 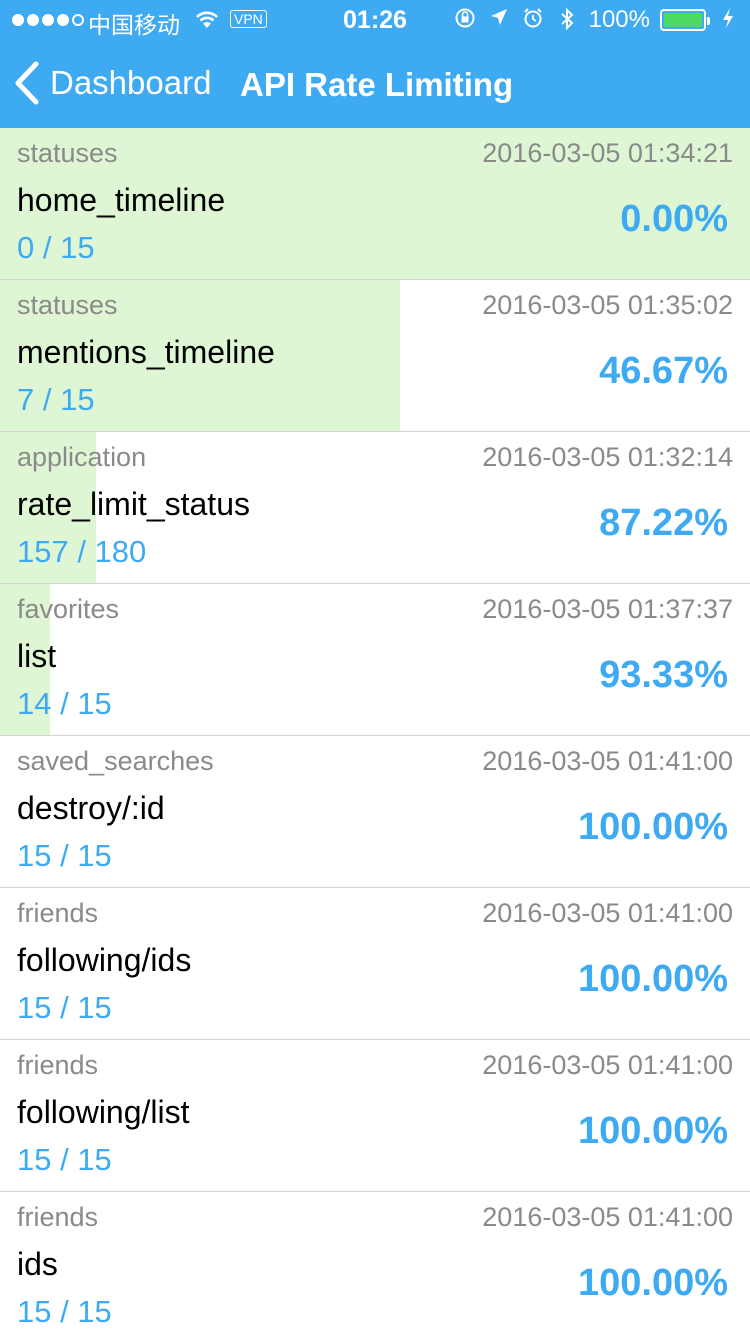 What do you see at coordinates (103, 1112) in the screenshot?
I see `endpoint-name: following/list` at bounding box center [103, 1112].